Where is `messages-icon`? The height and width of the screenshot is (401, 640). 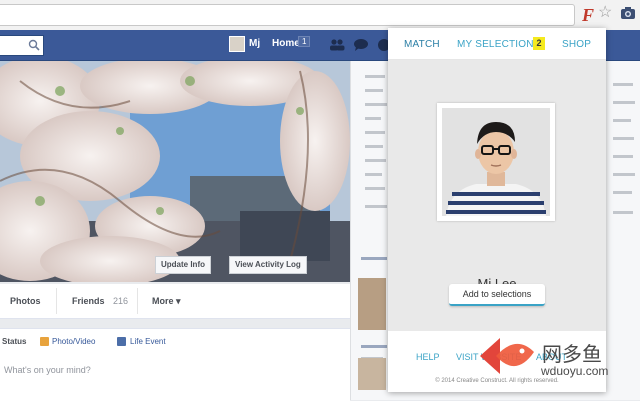 messages-icon is located at coordinates (361, 45).